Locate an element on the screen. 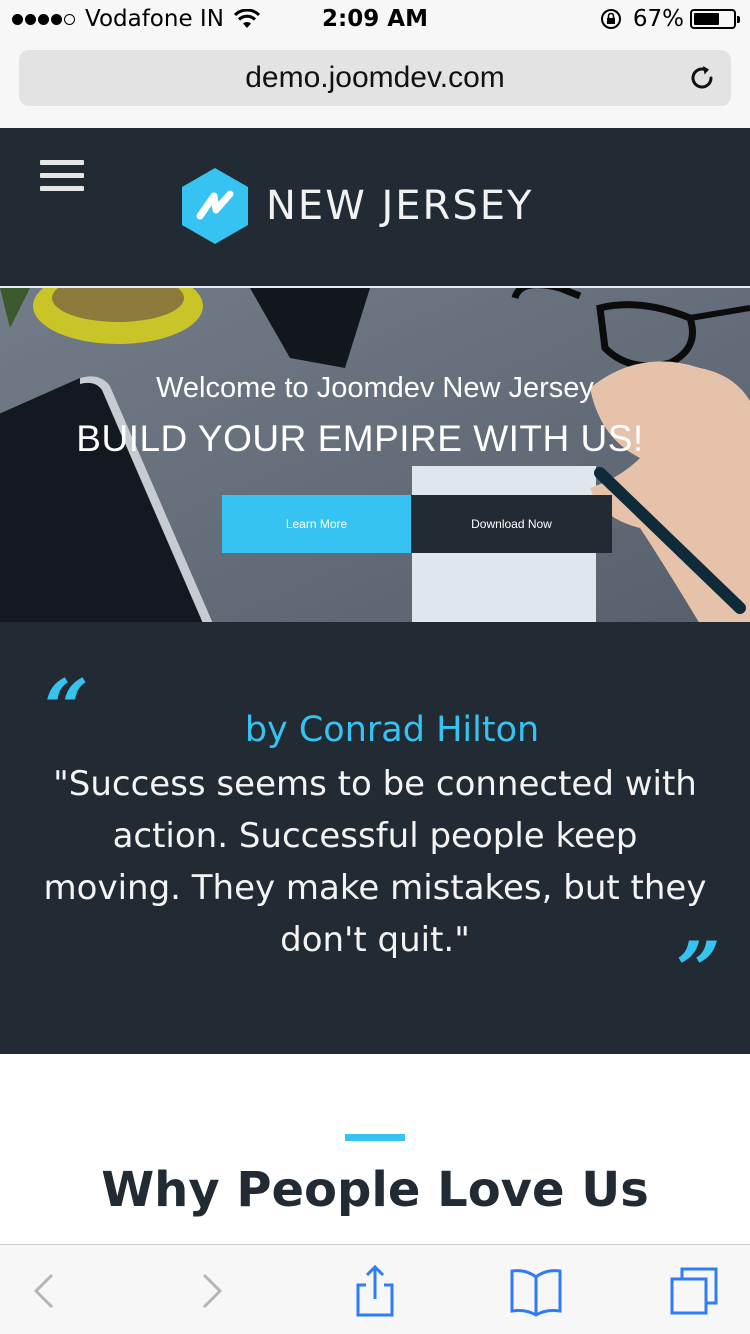  hero-title: BUILD YOUR EMPIRE WITH US! is located at coordinates (360, 438).